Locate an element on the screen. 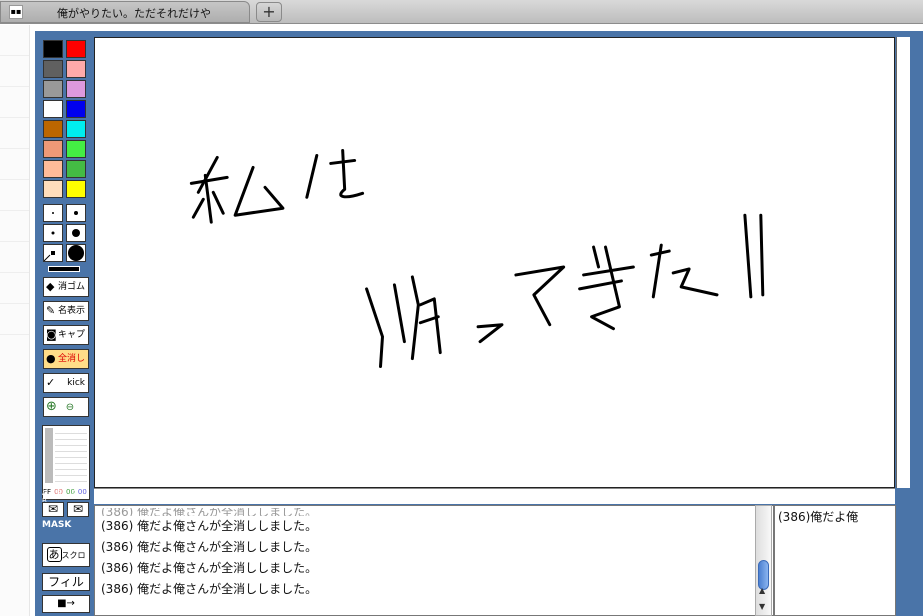 This screenshot has height=616, width=923. favicon-icon: ▪▪ is located at coordinates (16, 12).